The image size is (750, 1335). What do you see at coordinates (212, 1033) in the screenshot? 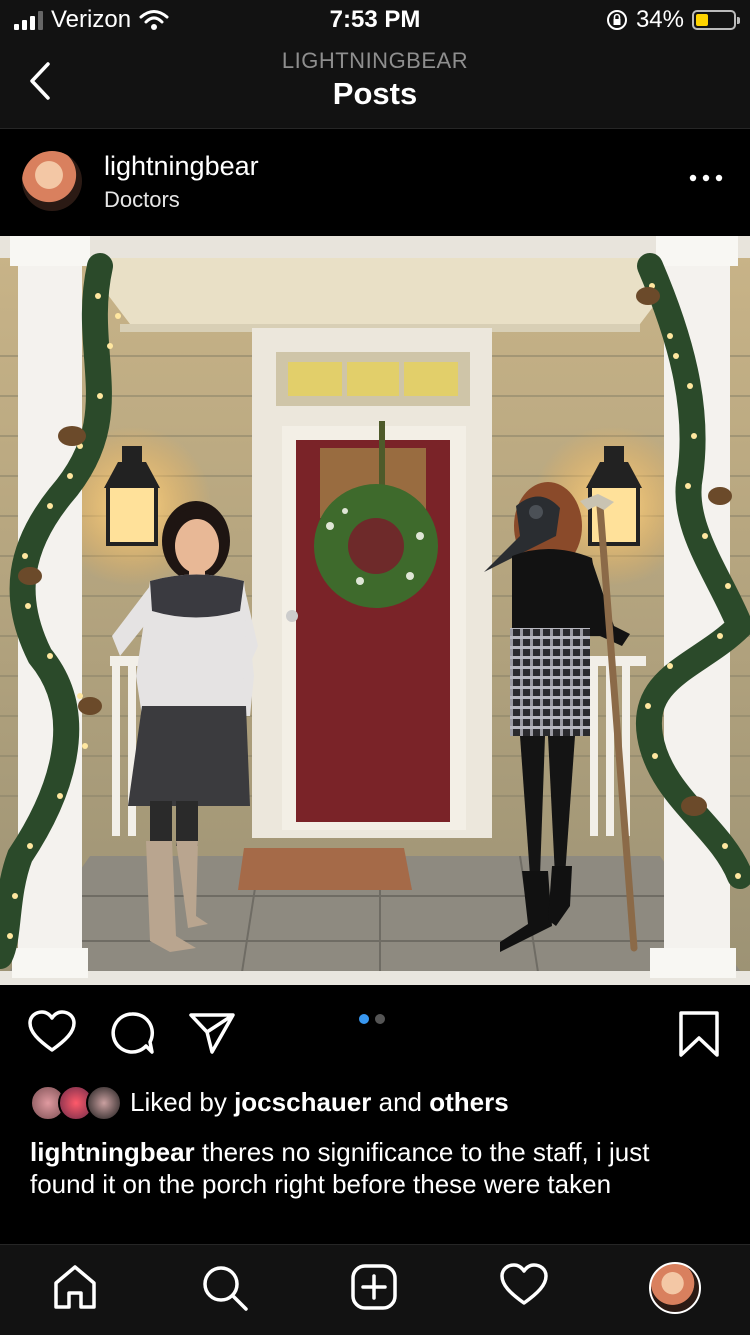
I see `share-icon` at bounding box center [212, 1033].